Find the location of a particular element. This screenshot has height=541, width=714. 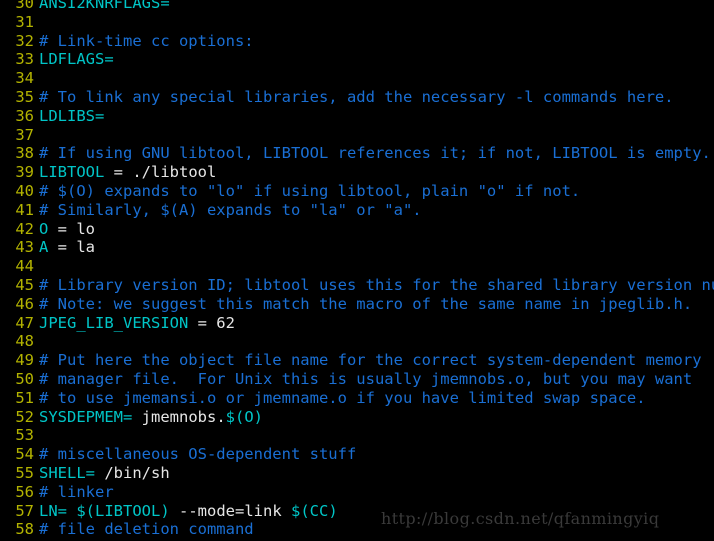

comment-token: # Link-time cc options: is located at coordinates (146, 40).